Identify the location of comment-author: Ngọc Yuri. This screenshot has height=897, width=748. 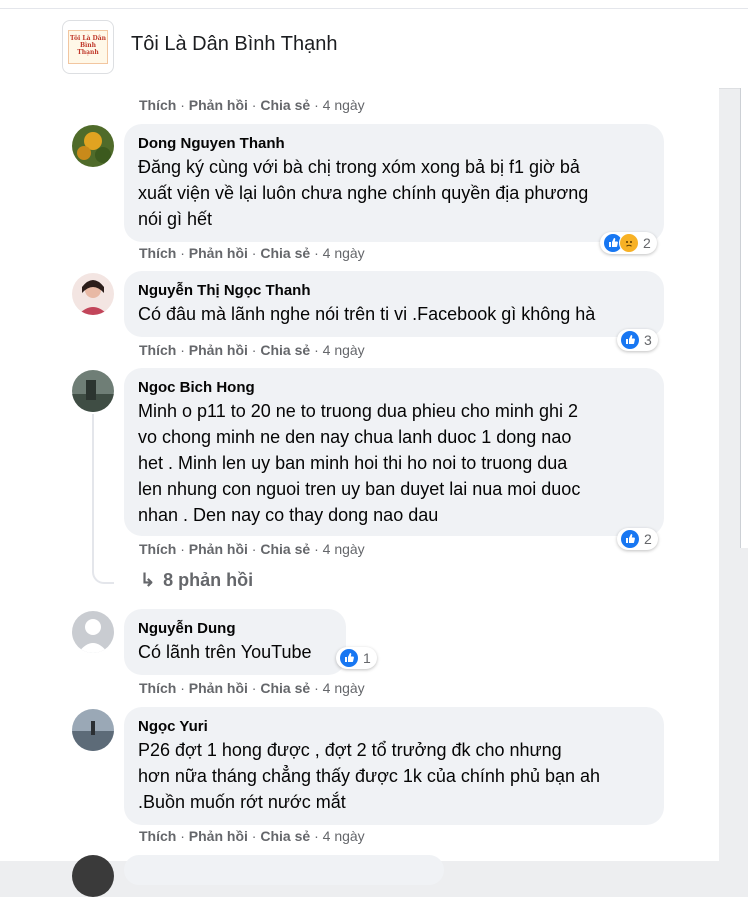
(394, 727).